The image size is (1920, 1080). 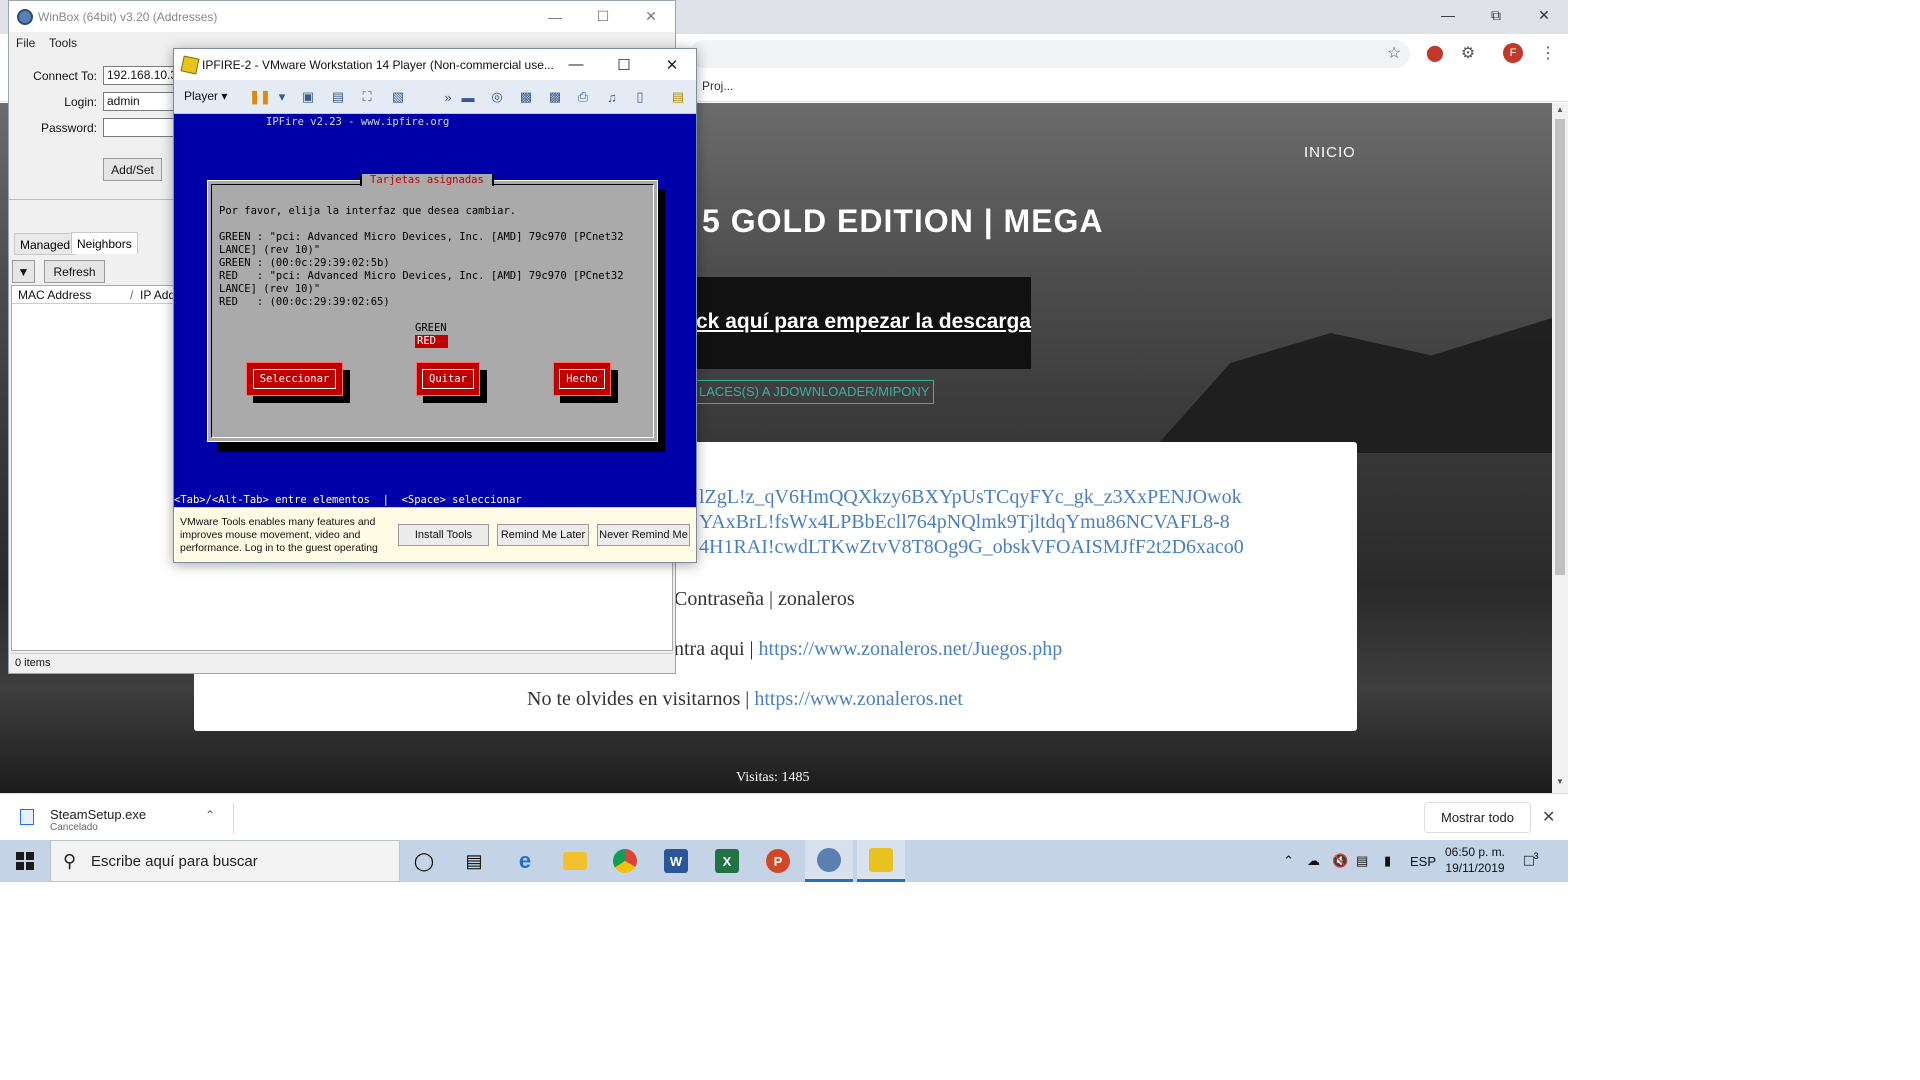 I want to click on login-field: admin, so click(x=143, y=101).